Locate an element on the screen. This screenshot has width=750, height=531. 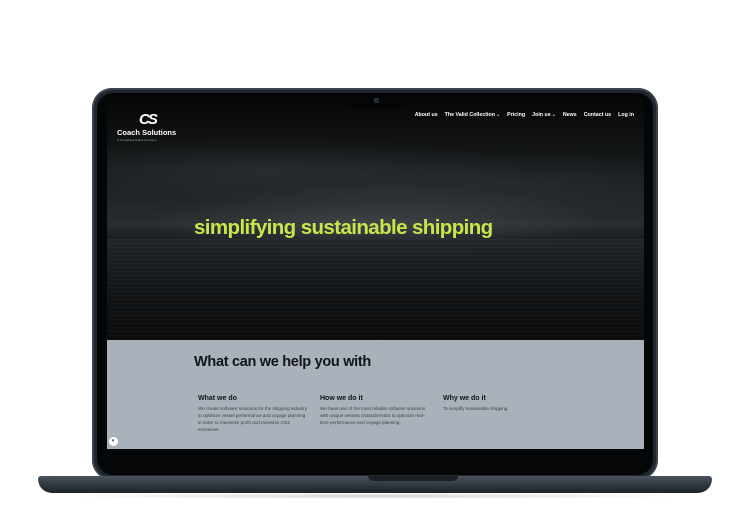
nav-label: About us is located at coordinates (426, 115).